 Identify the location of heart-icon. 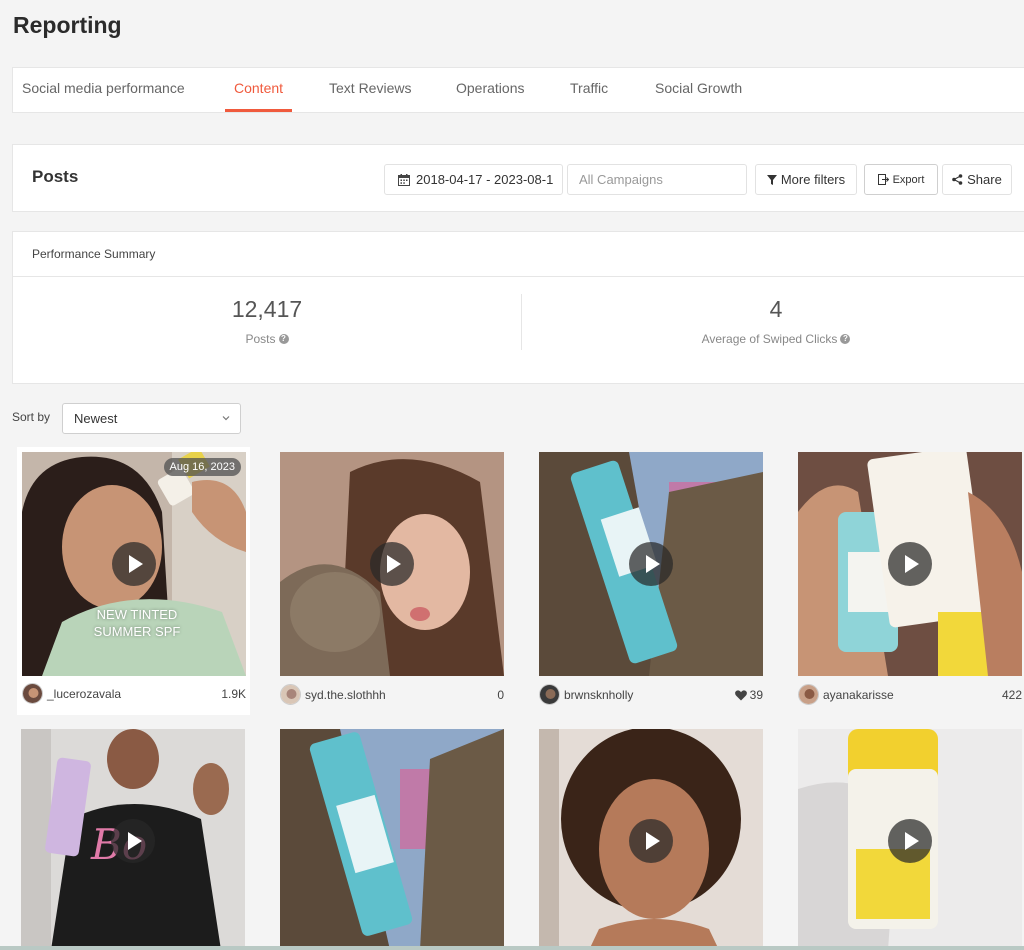
(740, 694).